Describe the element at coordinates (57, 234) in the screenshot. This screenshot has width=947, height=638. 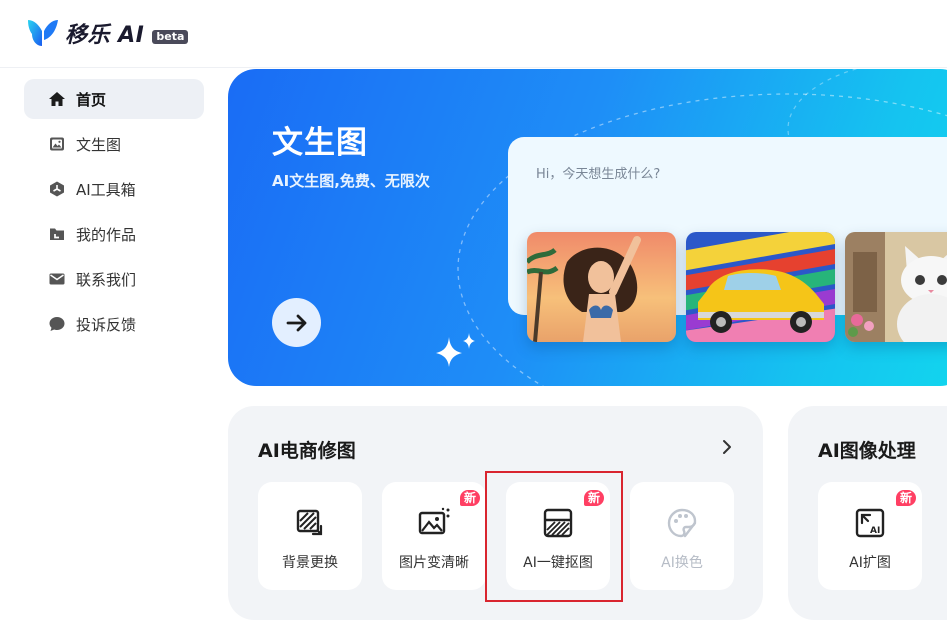
I see `folder-icon` at that location.